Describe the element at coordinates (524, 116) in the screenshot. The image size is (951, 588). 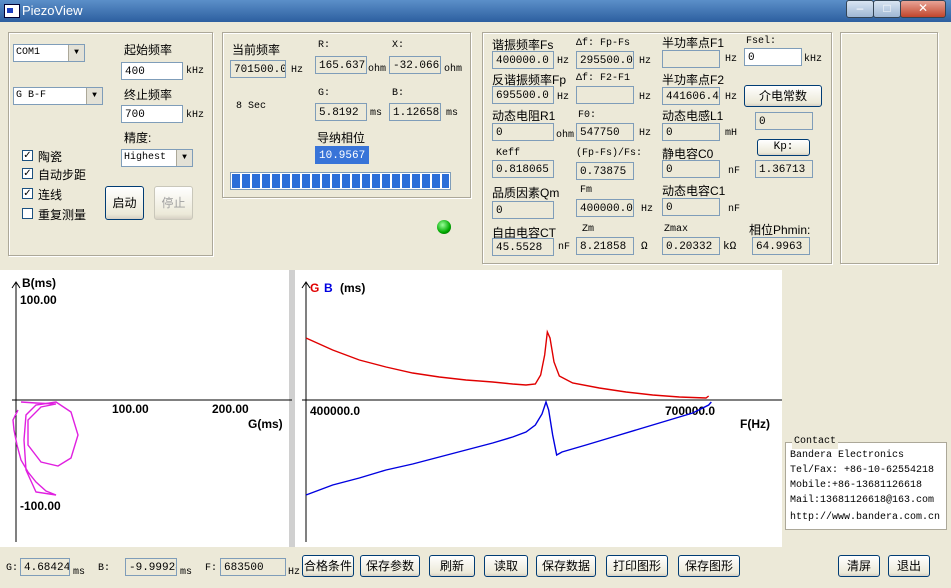
I see `r1-label: 动态电阻R1` at that location.